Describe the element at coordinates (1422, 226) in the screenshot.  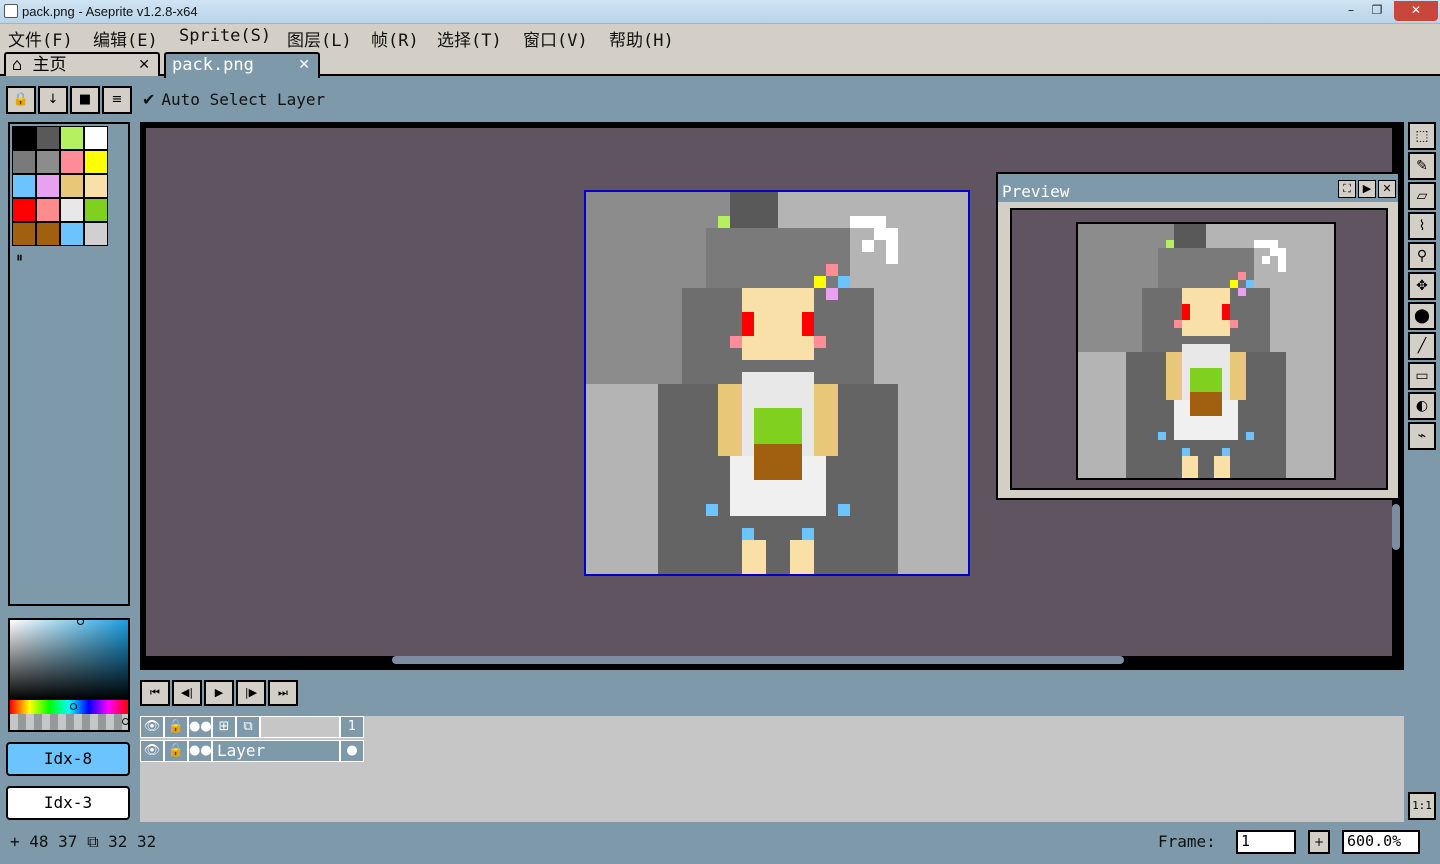
I see `eyedropper-tool-icon: ⌇` at that location.